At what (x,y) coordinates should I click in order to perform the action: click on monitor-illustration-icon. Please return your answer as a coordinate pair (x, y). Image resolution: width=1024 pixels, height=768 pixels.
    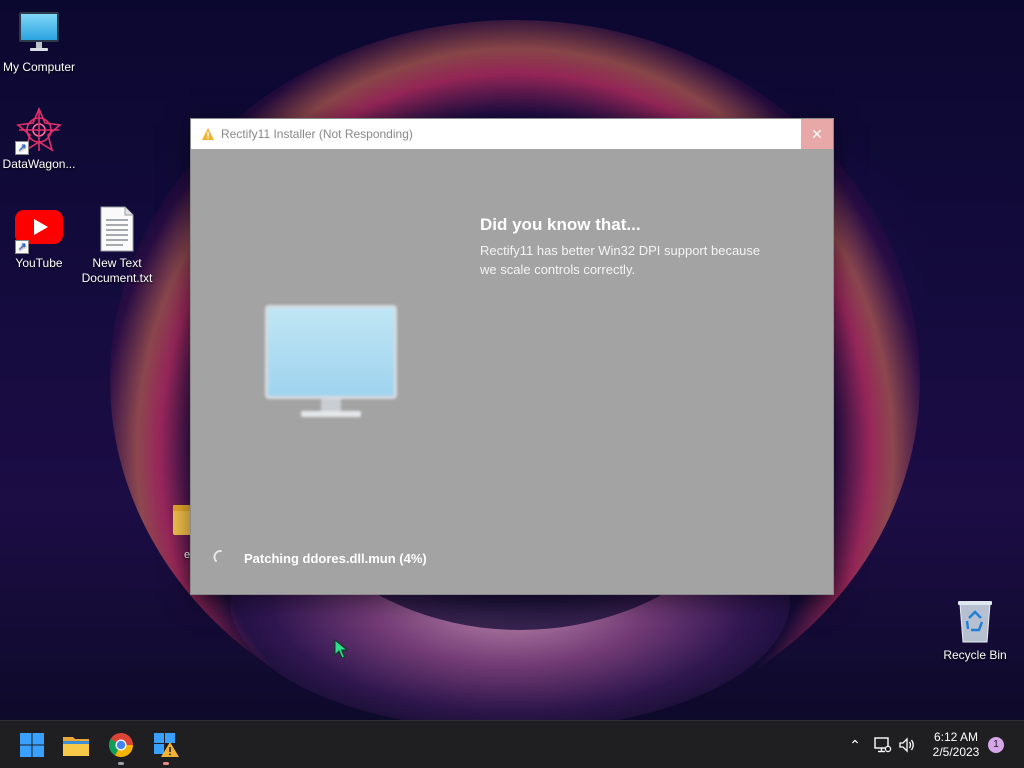
    Looking at the image, I should click on (331, 361).